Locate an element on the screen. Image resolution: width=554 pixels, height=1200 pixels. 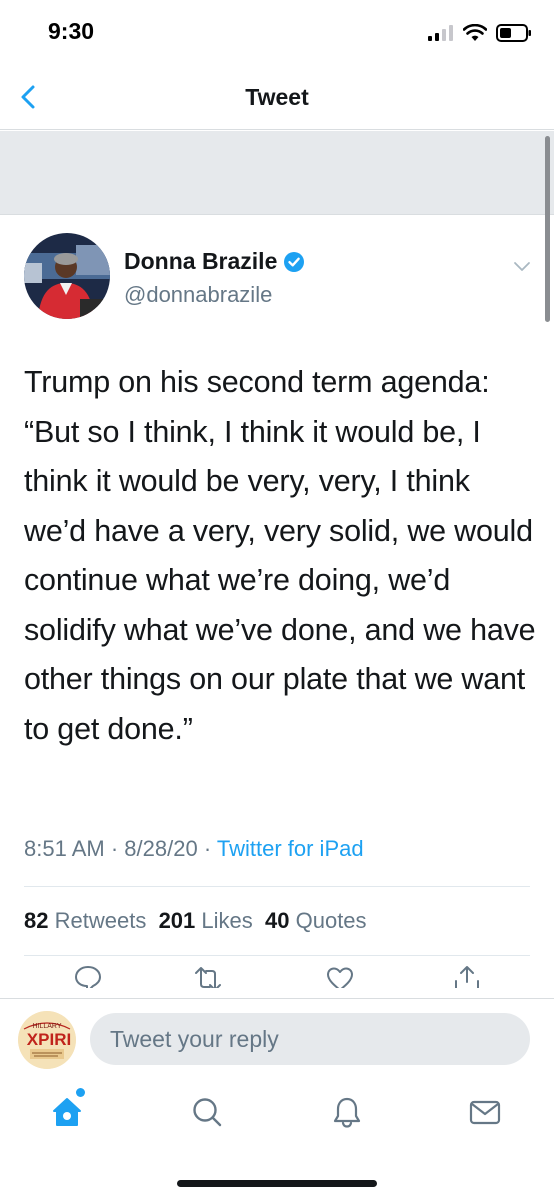
battery-icon is located at coordinates (513, 33).